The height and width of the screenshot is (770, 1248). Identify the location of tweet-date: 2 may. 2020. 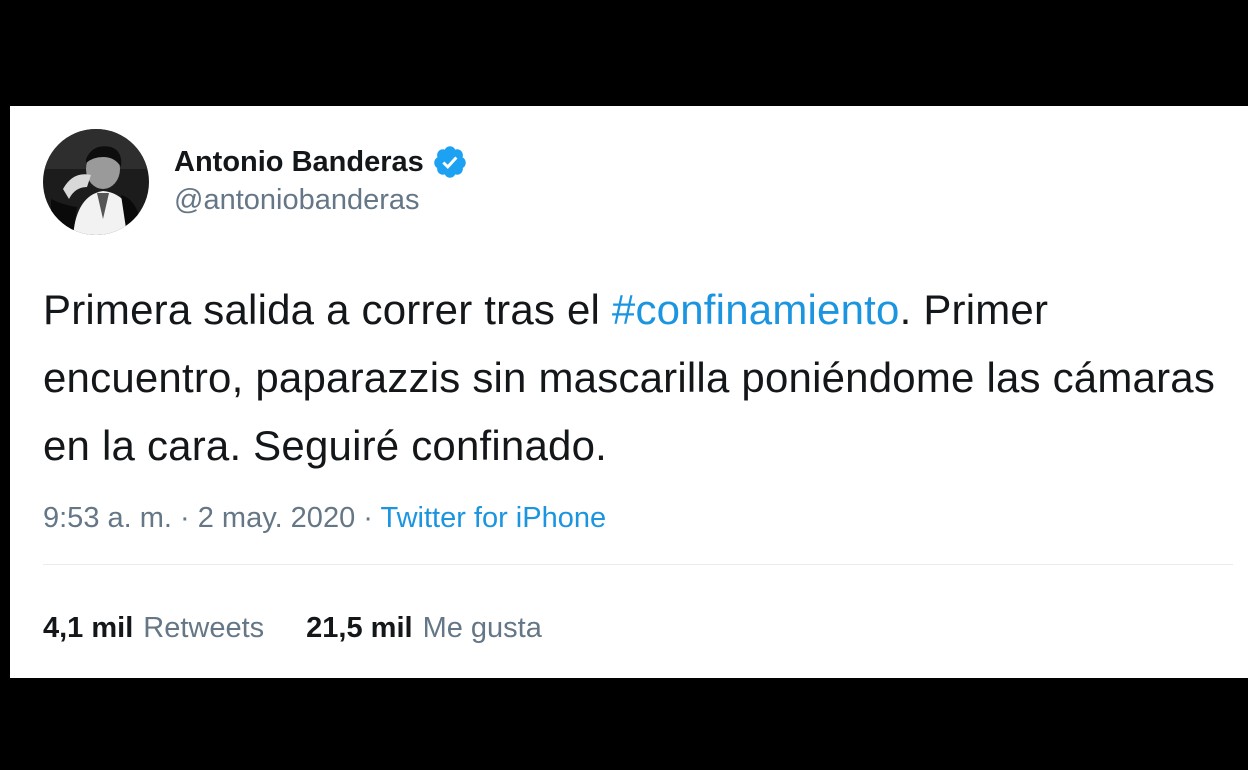
(276, 518).